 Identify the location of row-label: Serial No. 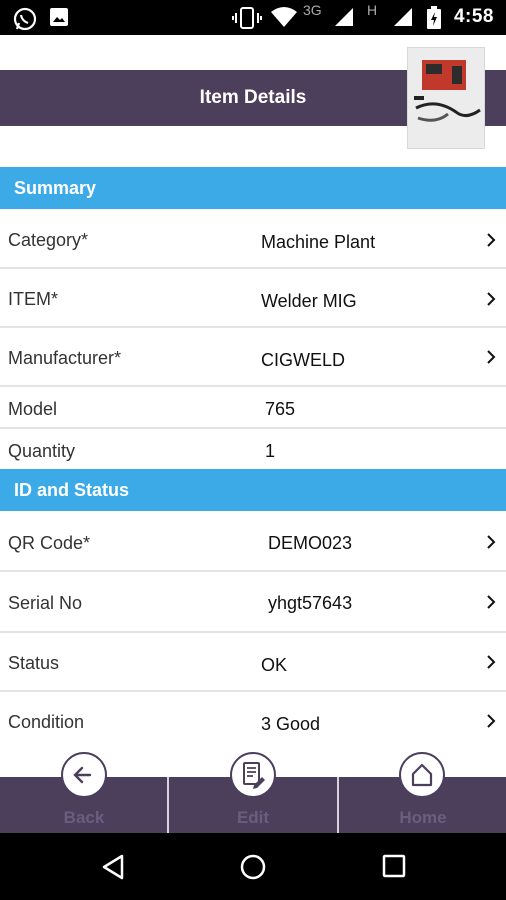
(45, 603).